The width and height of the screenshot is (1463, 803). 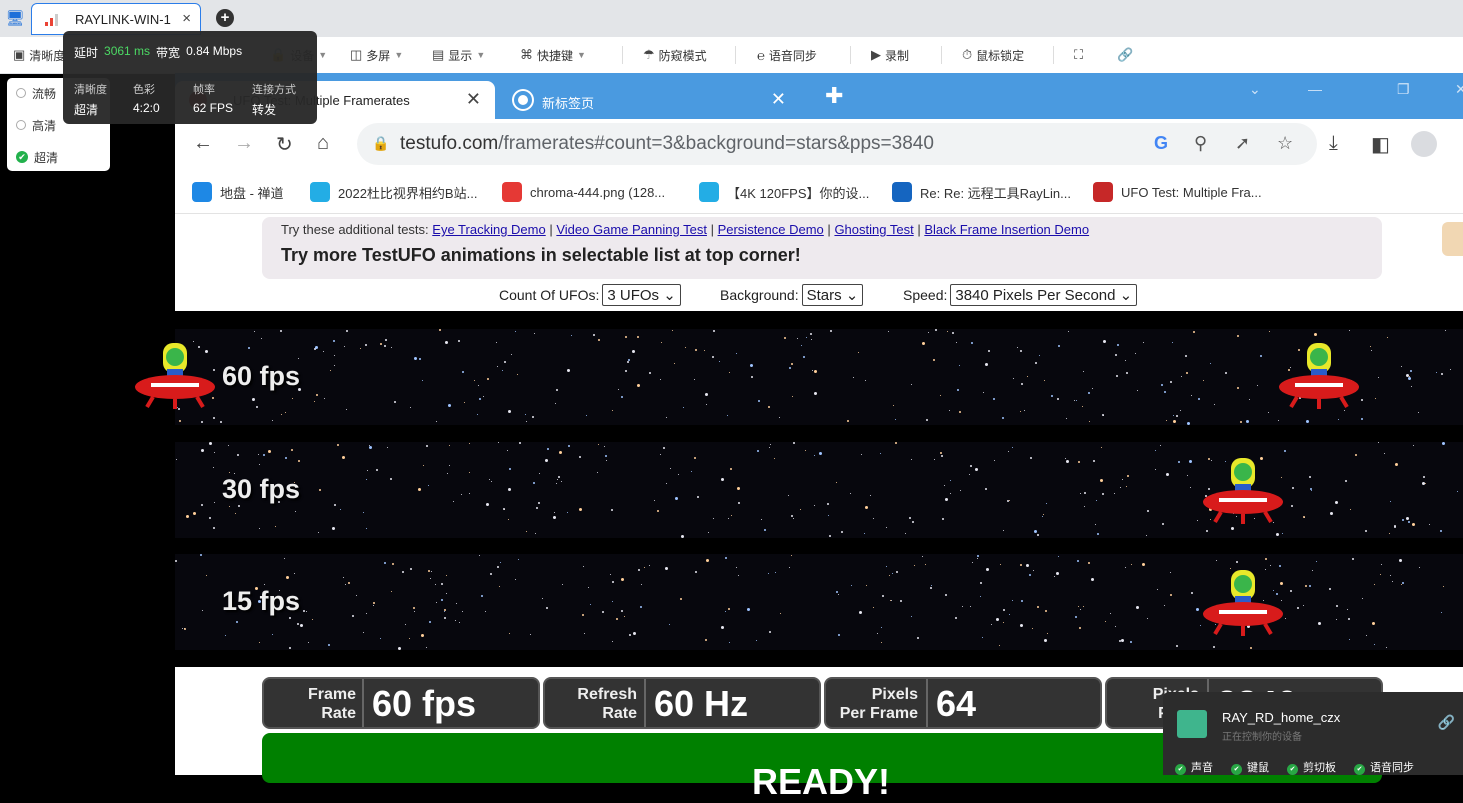 I want to click on chevron-down-icon: ▼, so click(x=481, y=55).